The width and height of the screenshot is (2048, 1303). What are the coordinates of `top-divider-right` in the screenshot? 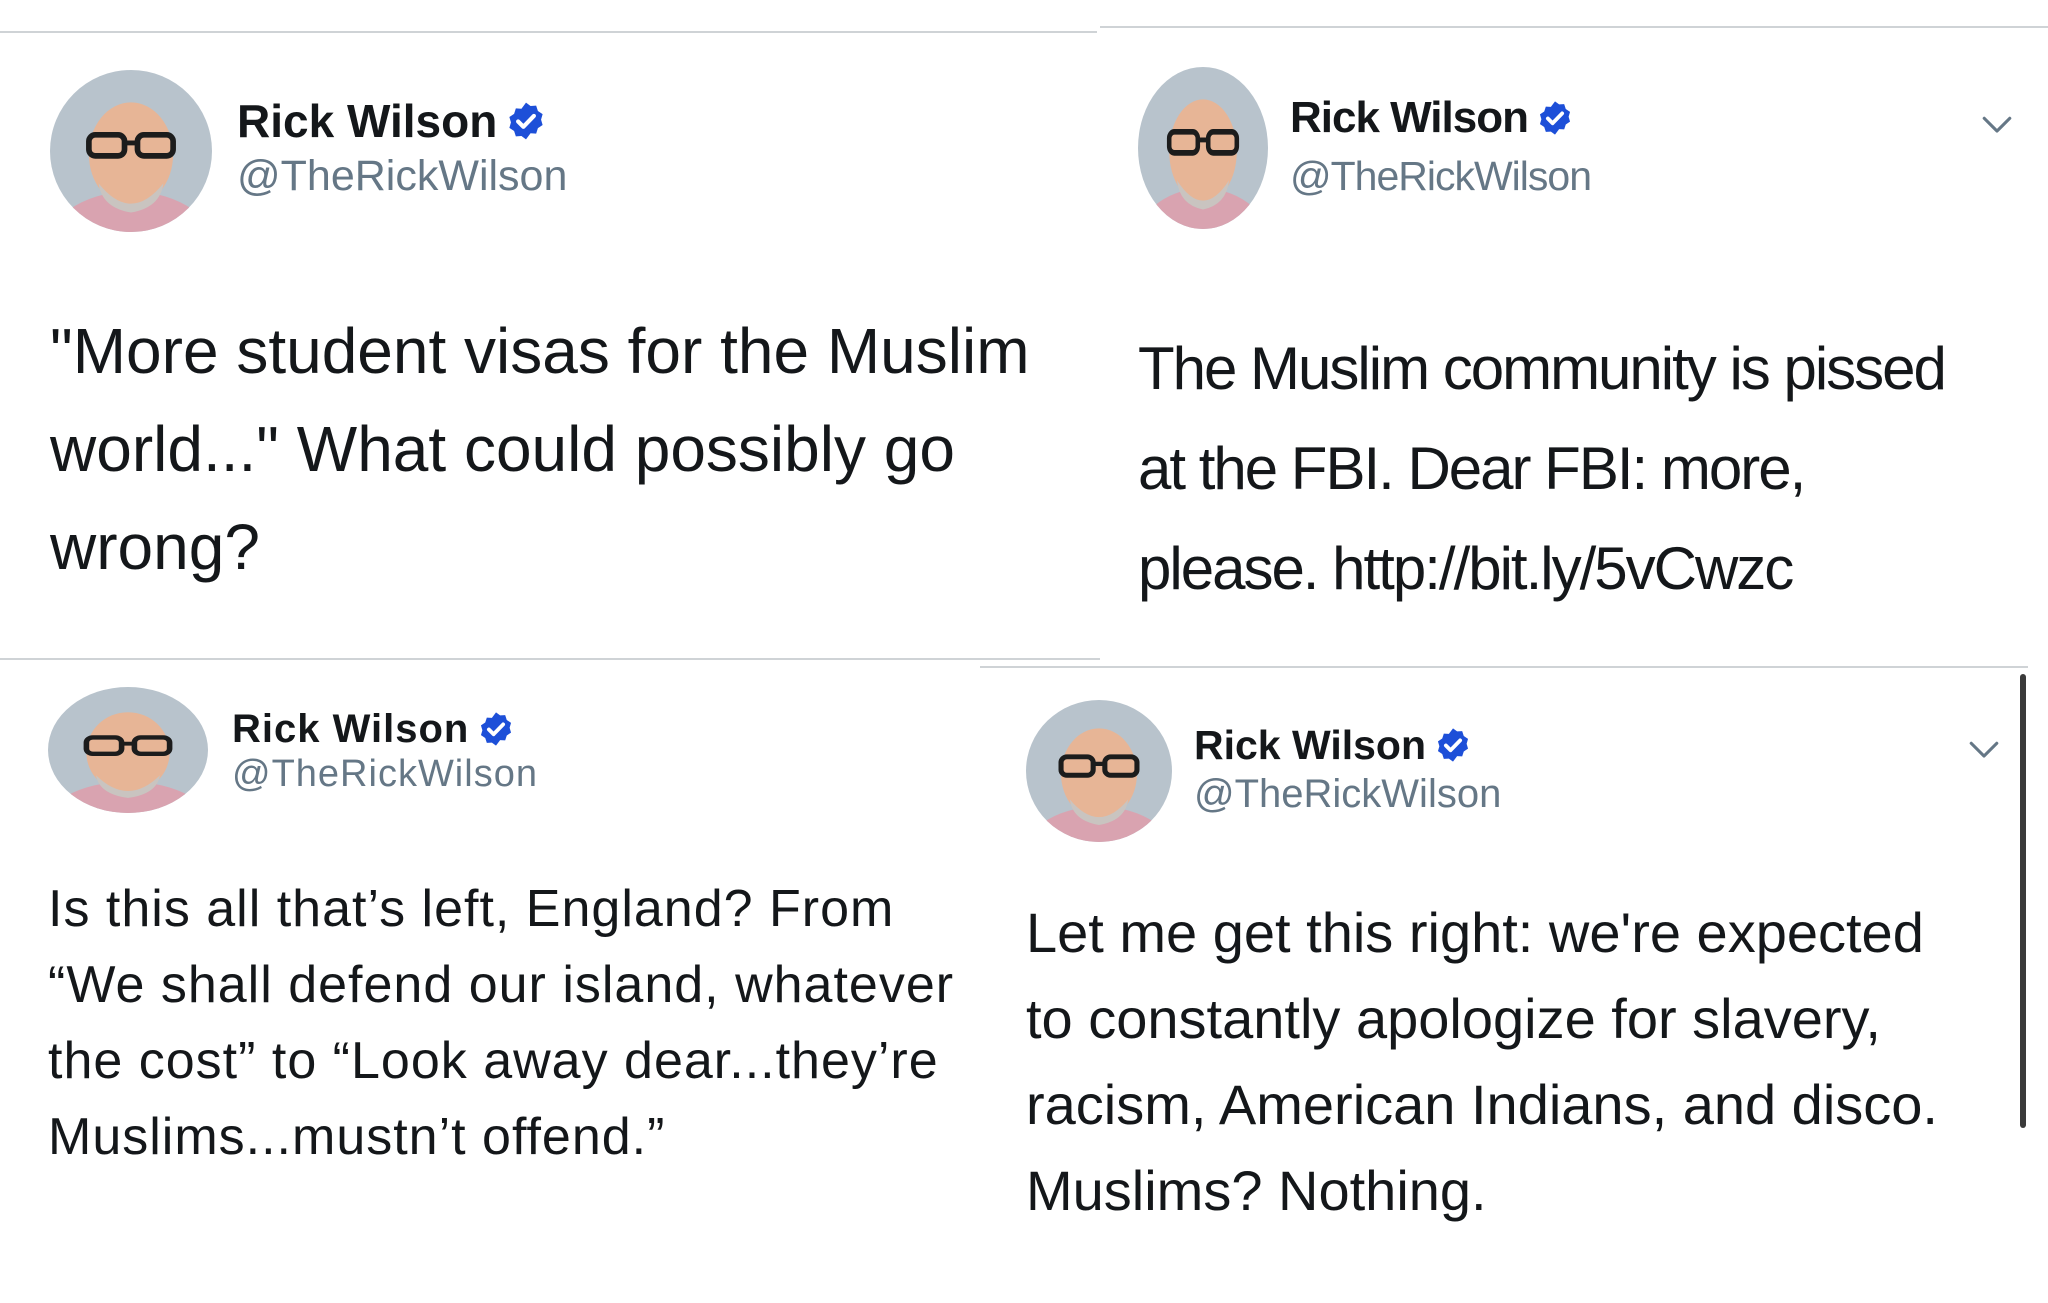 It's located at (1574, 27).